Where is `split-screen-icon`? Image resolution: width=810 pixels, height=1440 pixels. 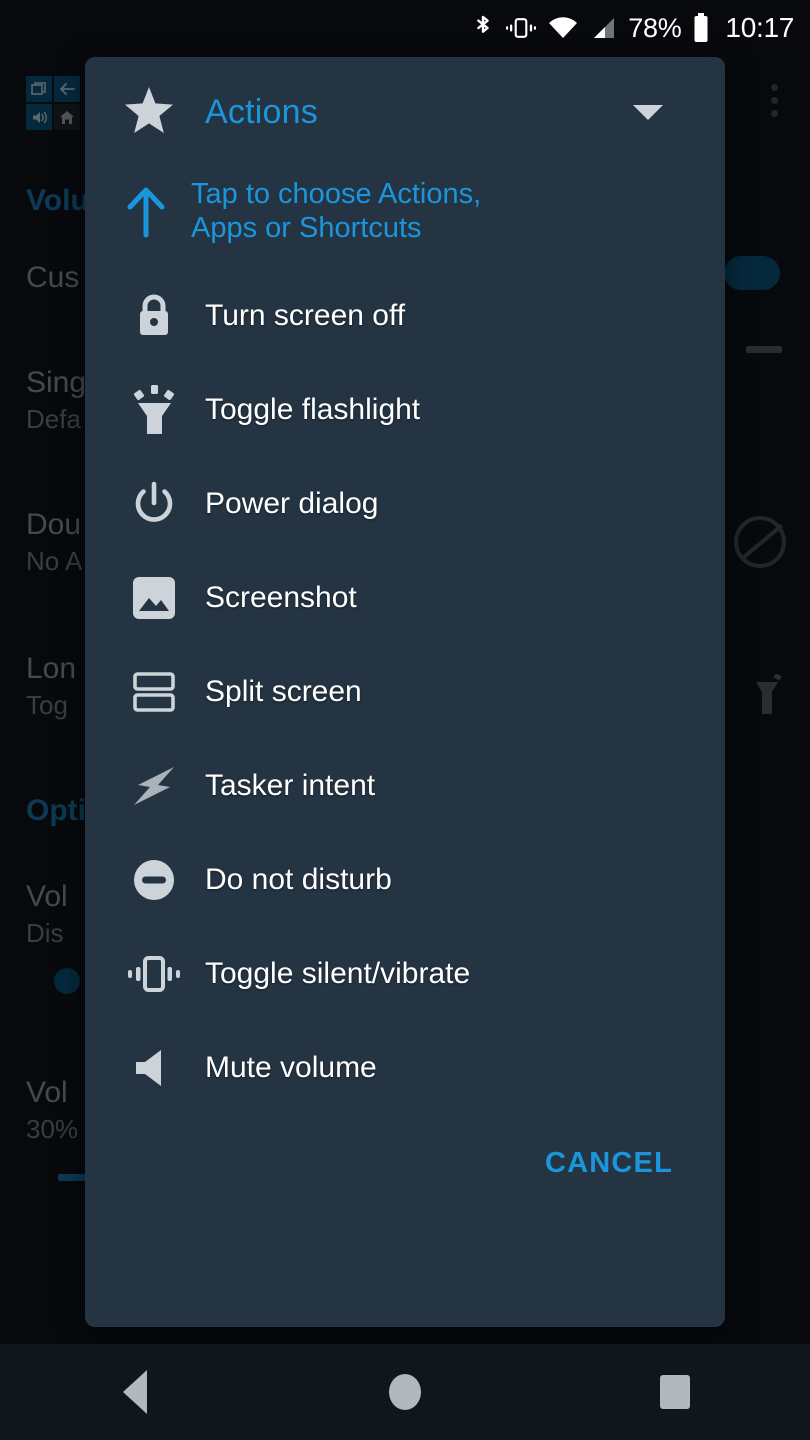 split-screen-icon is located at coordinates (154, 692).